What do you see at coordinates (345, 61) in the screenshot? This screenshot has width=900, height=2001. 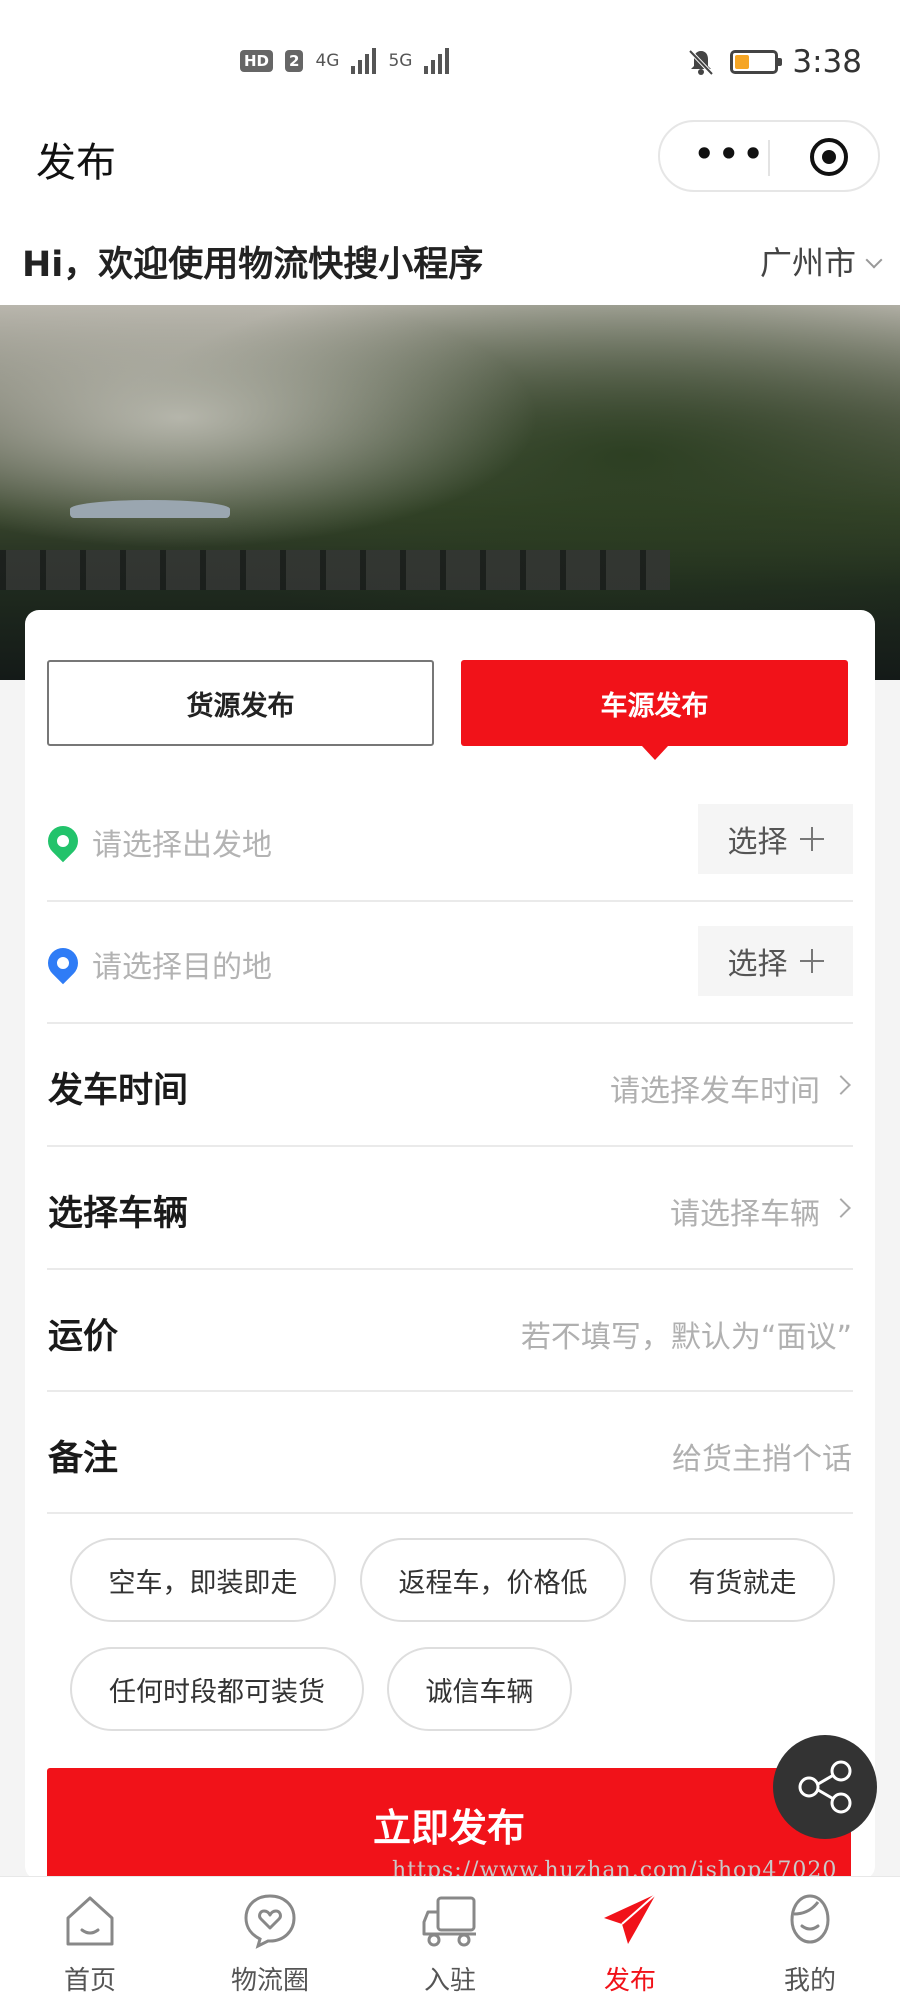 I see `network-indicators: HD 2 4G 5G` at bounding box center [345, 61].